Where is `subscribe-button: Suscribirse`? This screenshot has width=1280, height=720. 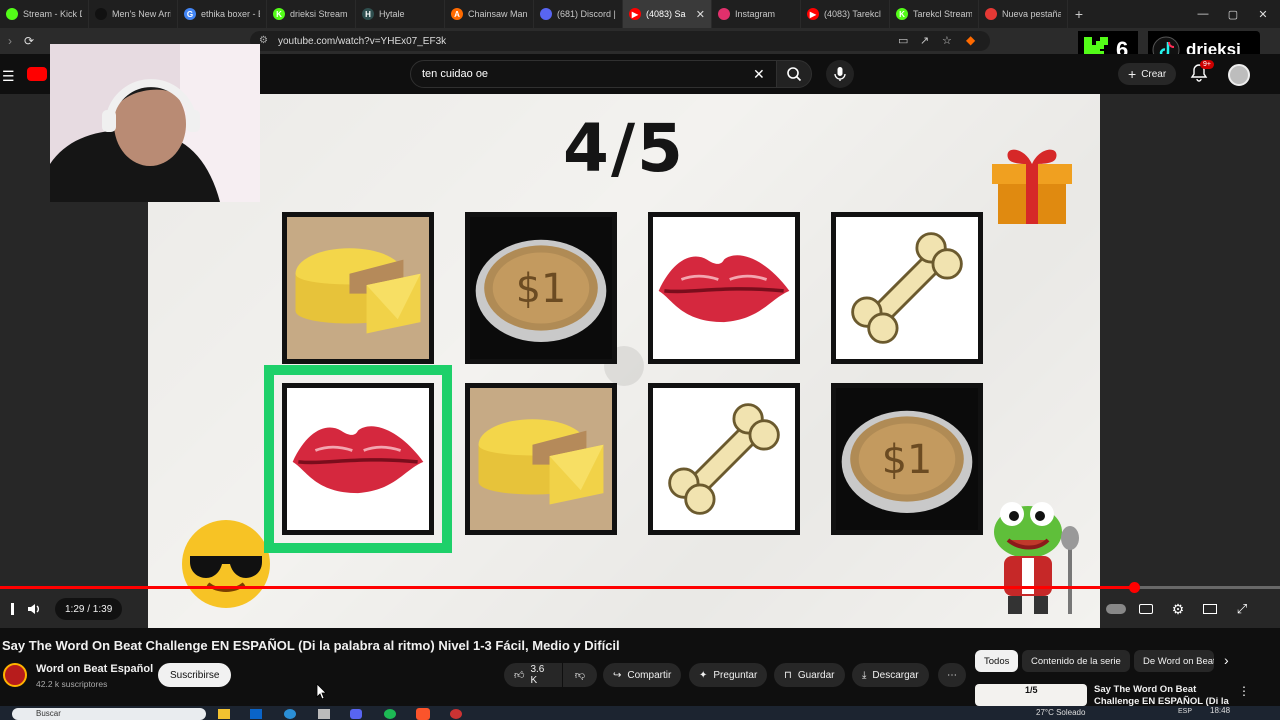 subscribe-button: Suscribirse is located at coordinates (195, 675).